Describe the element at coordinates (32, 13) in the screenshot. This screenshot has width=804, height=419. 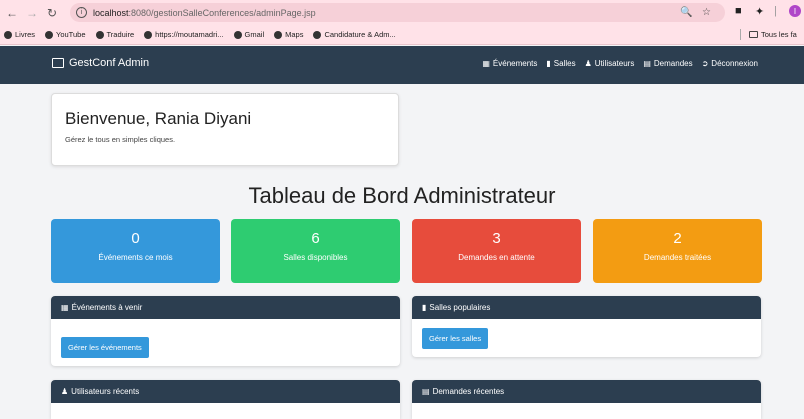
I see `forward-icon: →` at that location.